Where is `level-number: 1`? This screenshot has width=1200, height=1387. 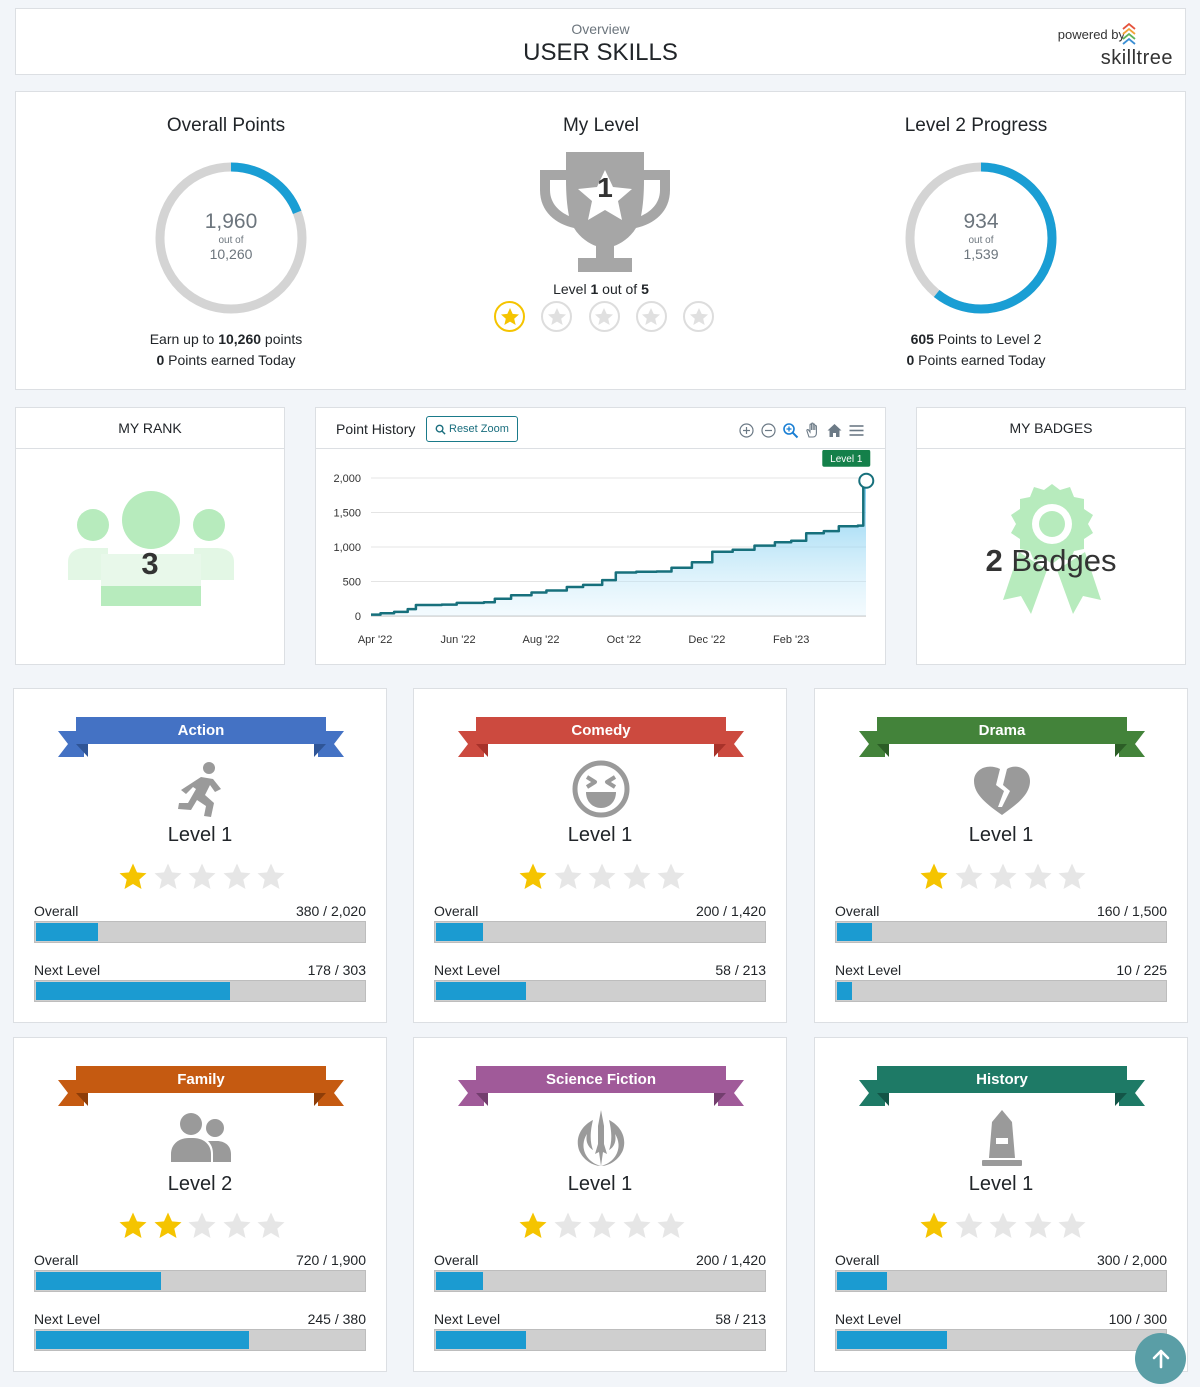
level-number: 1 is located at coordinates (605, 187).